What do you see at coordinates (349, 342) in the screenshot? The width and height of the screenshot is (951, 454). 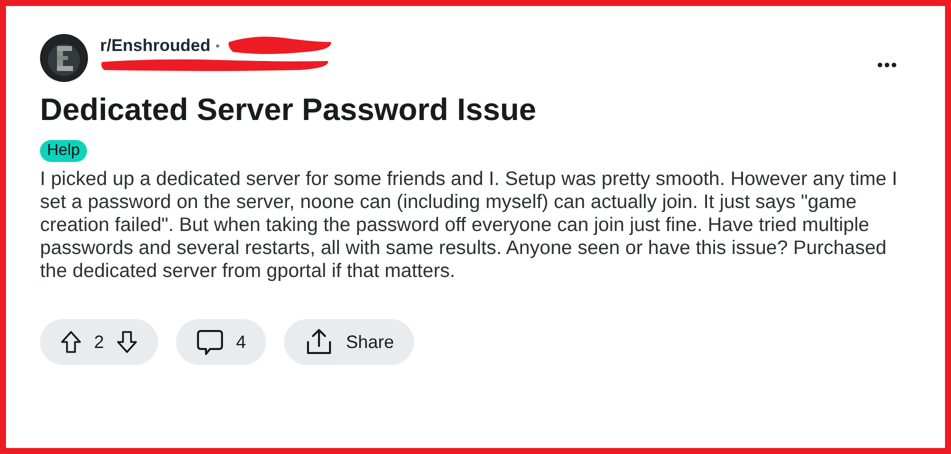 I see `share-button: Share` at bounding box center [349, 342].